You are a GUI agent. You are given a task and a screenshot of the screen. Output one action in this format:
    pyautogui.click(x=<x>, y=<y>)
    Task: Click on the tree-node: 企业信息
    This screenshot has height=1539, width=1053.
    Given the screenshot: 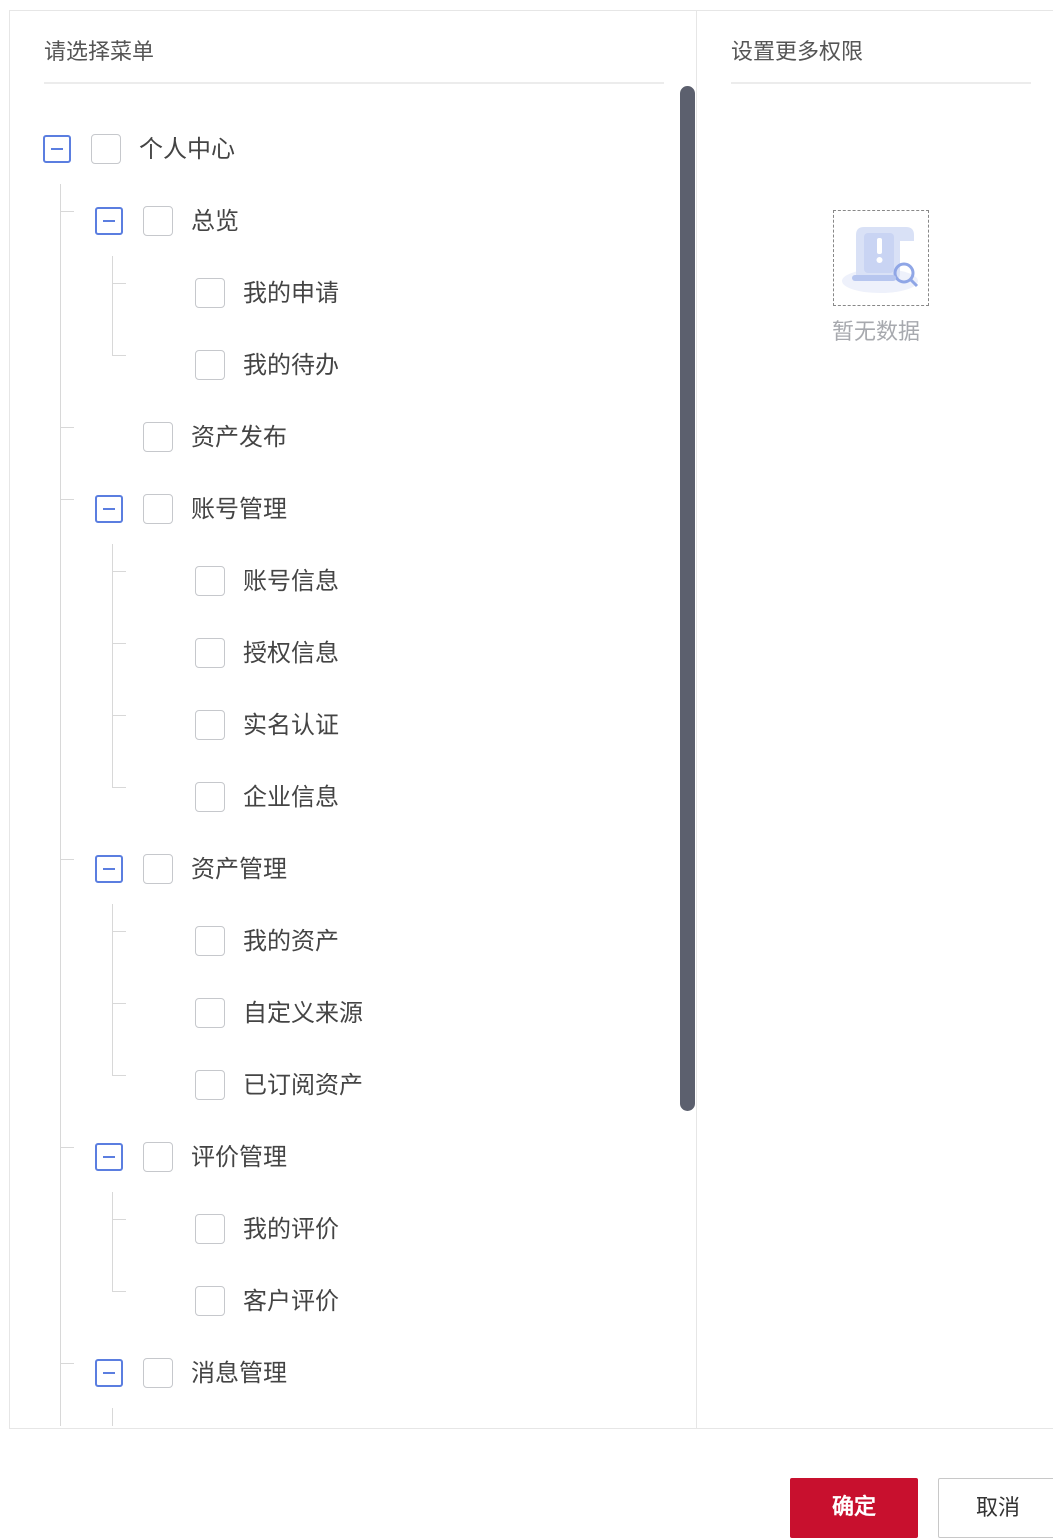 What is the action you would take?
    pyautogui.click(x=340, y=798)
    